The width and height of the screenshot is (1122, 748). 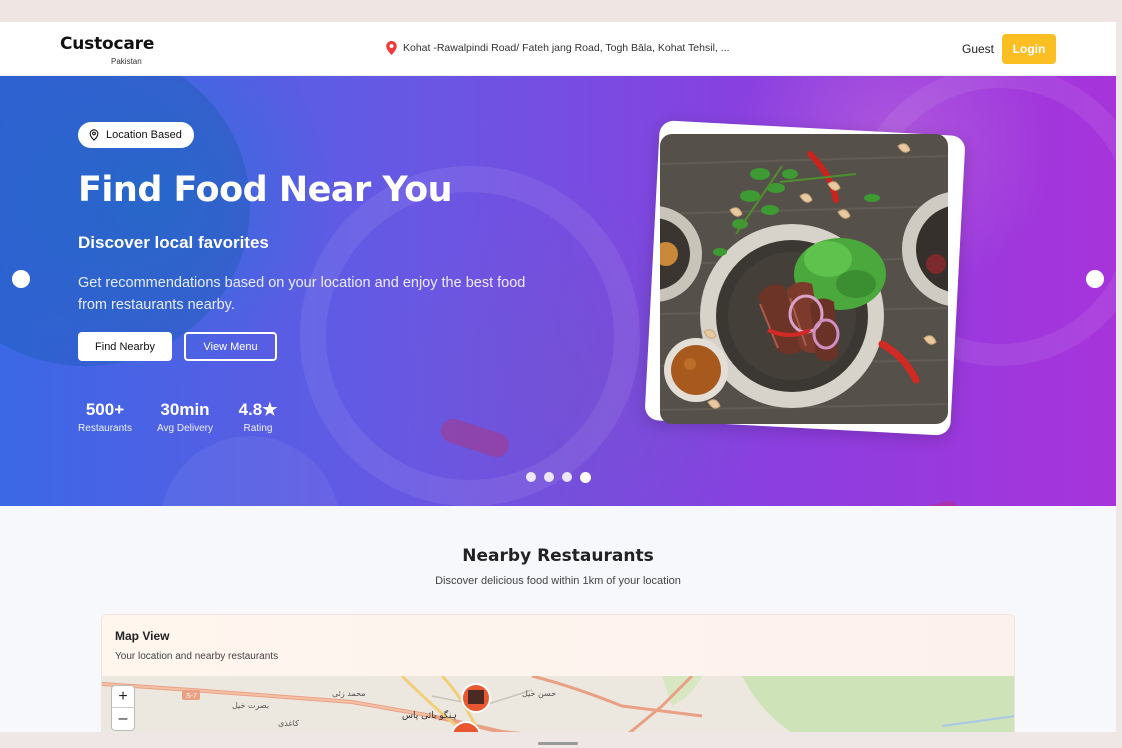 What do you see at coordinates (94, 135) in the screenshot?
I see `map-pin-outline-icon` at bounding box center [94, 135].